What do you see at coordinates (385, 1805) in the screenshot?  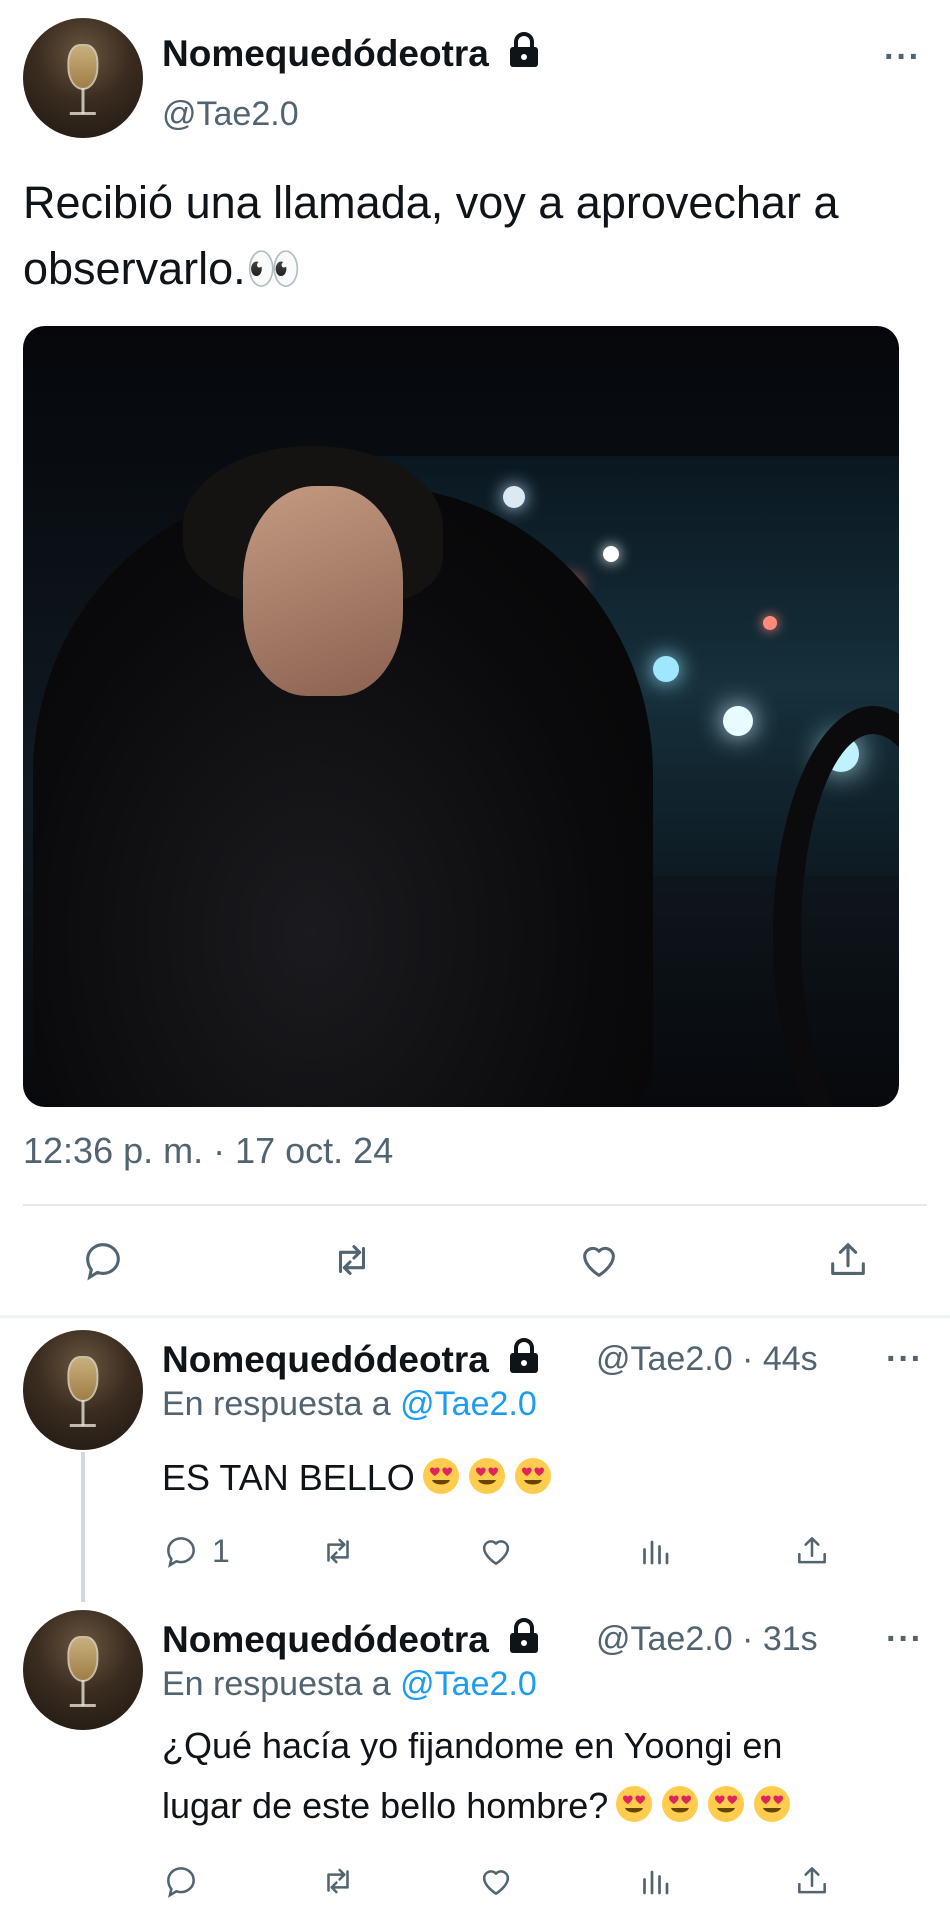 I see `reply-text-line: lugar de este bello hombre?` at bounding box center [385, 1805].